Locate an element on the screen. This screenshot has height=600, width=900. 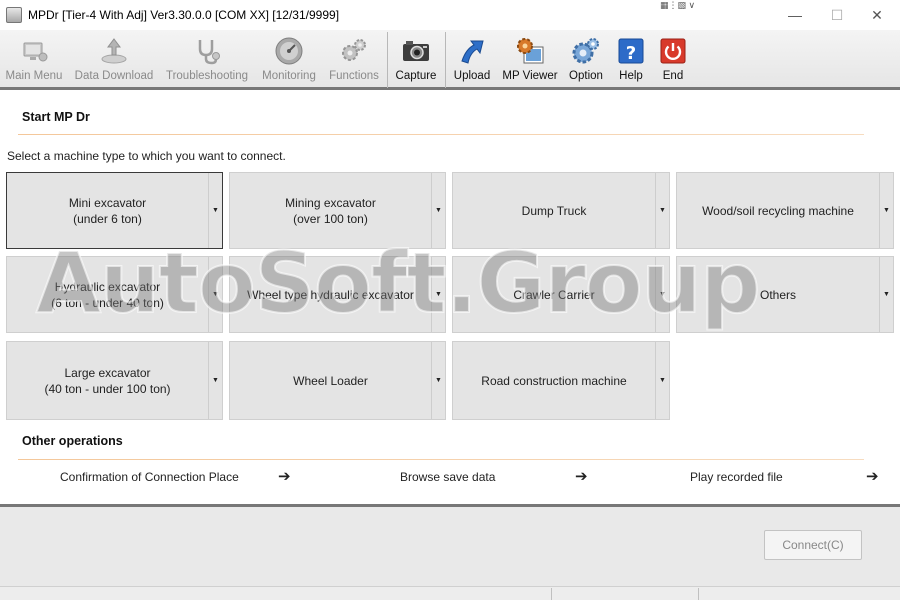
machine-label: Wheel Loader is located at coordinates (330, 380).